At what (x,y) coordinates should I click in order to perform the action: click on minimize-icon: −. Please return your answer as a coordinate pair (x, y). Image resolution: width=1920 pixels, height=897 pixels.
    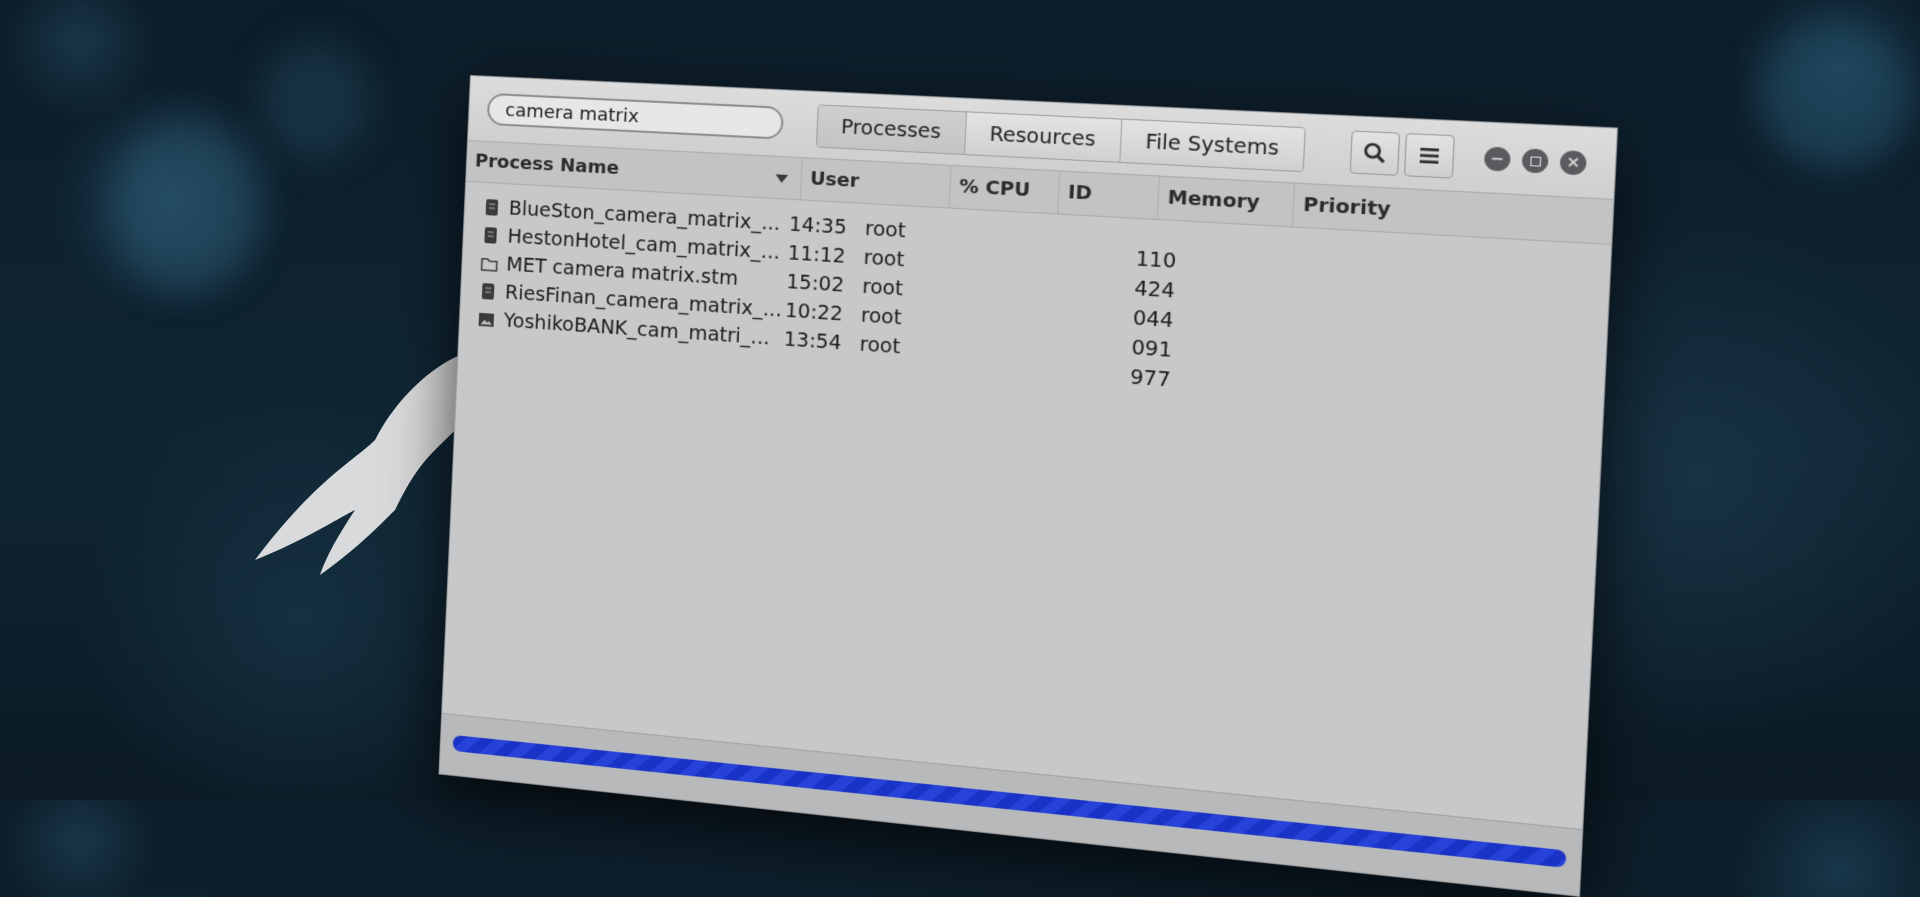
    Looking at the image, I should click on (1497, 159).